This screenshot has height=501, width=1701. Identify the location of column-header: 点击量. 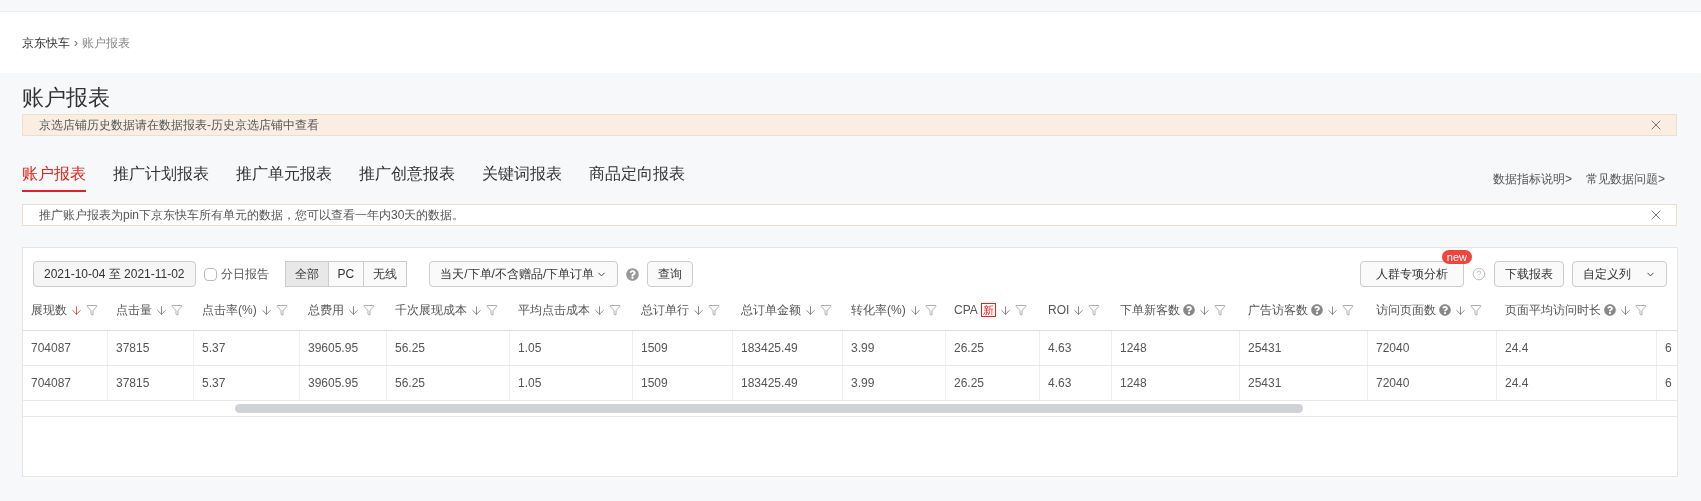
(134, 310).